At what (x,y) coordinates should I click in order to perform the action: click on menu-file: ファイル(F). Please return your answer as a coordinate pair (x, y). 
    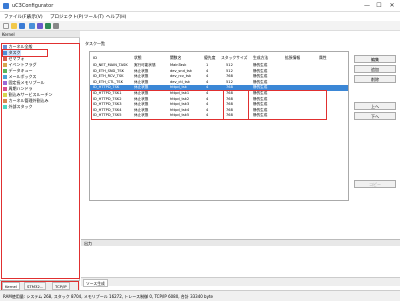
    Looking at the image, I should click on (16, 17).